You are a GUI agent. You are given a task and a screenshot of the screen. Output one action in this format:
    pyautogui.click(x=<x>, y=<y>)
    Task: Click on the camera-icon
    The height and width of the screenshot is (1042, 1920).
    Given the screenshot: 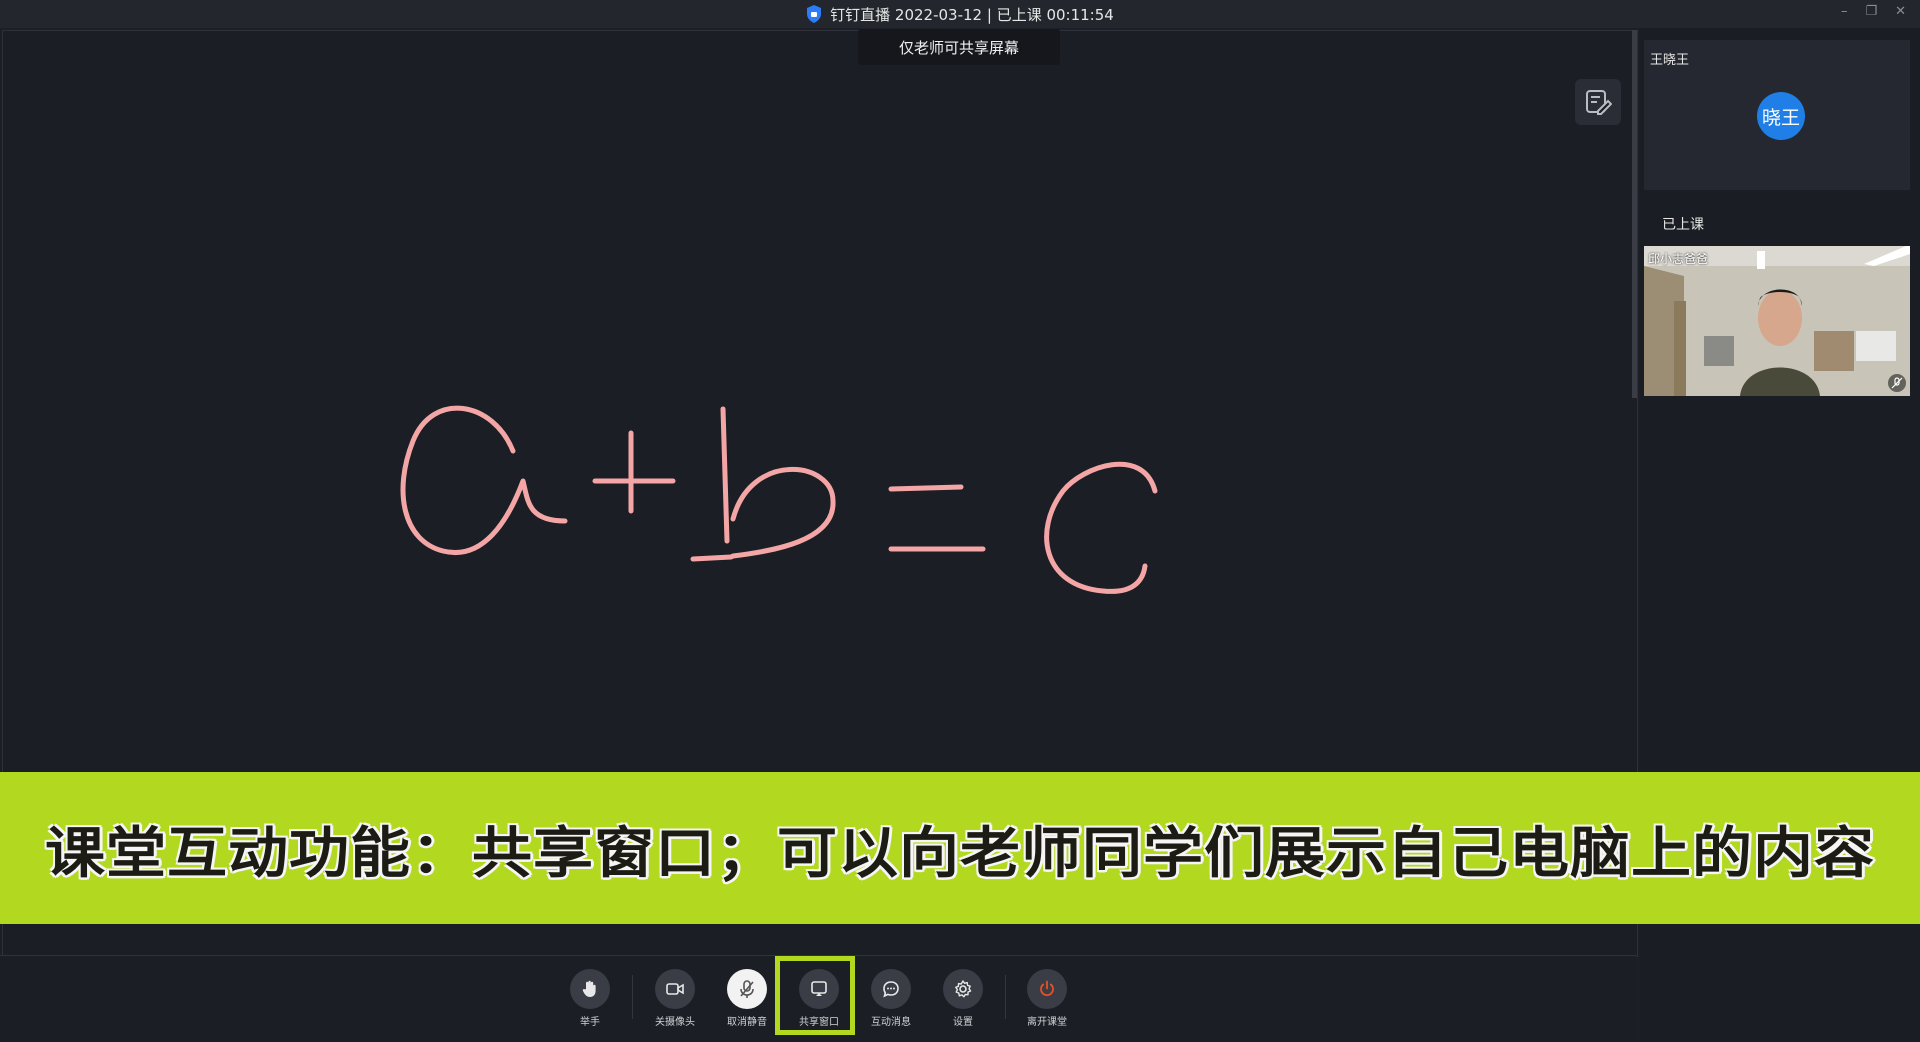 What is the action you would take?
    pyautogui.click(x=675, y=989)
    